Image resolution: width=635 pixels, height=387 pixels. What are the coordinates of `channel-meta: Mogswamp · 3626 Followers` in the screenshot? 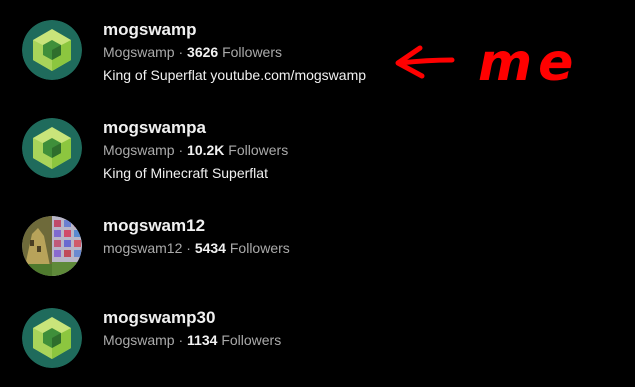 It's located at (234, 52).